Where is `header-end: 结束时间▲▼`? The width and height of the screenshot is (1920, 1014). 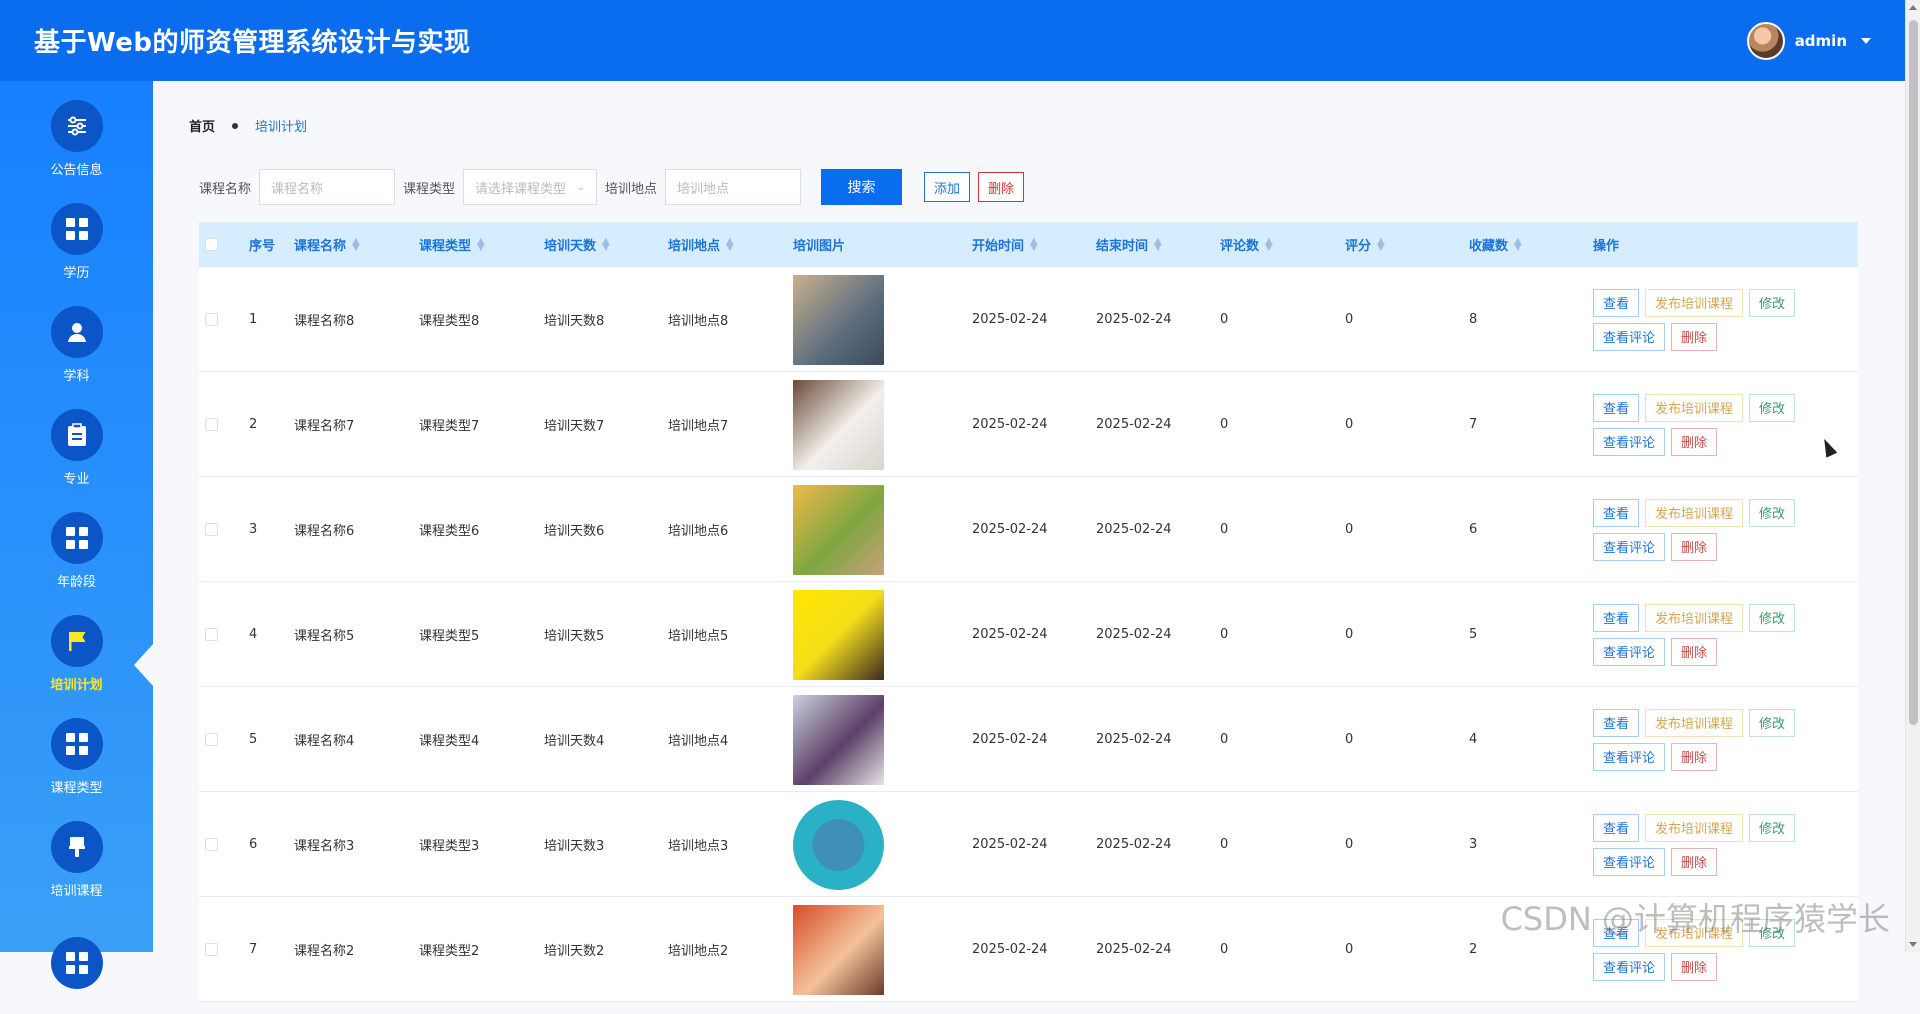 header-end: 结束时间▲▼ is located at coordinates (1129, 244).